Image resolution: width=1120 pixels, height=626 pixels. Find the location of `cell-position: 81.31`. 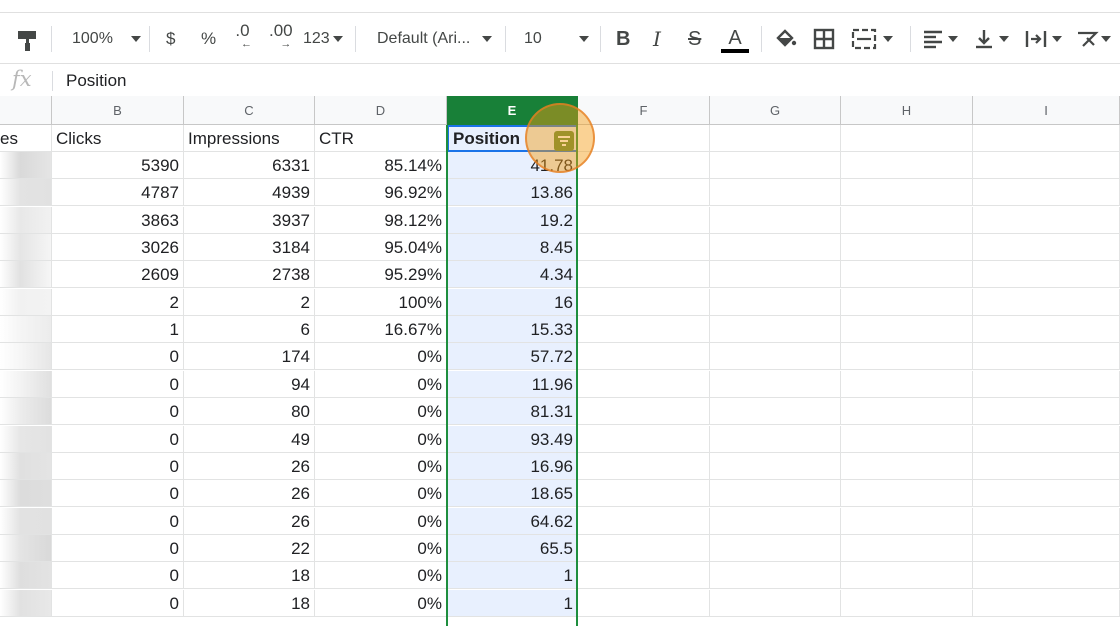

cell-position: 81.31 is located at coordinates (512, 411).